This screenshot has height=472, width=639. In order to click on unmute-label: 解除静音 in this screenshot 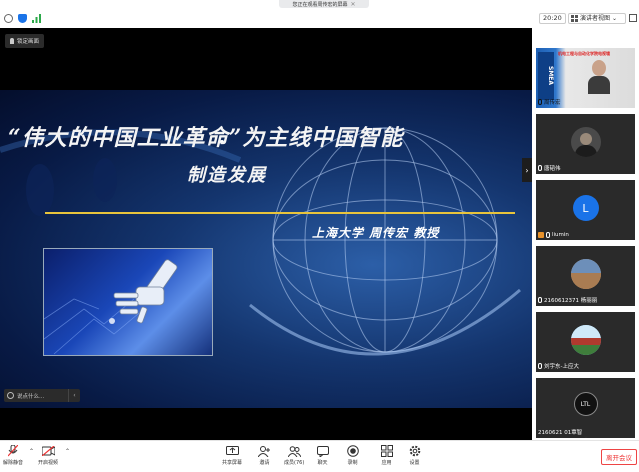, I will do `click(13, 463)`.